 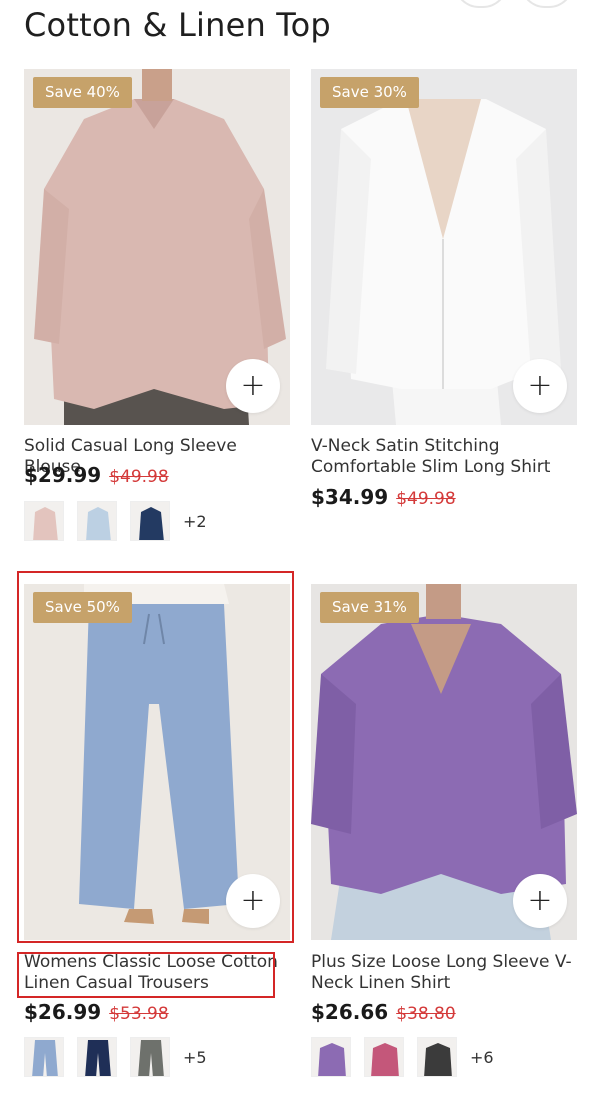 I want to click on more-colors-count: +5, so click(x=195, y=1057).